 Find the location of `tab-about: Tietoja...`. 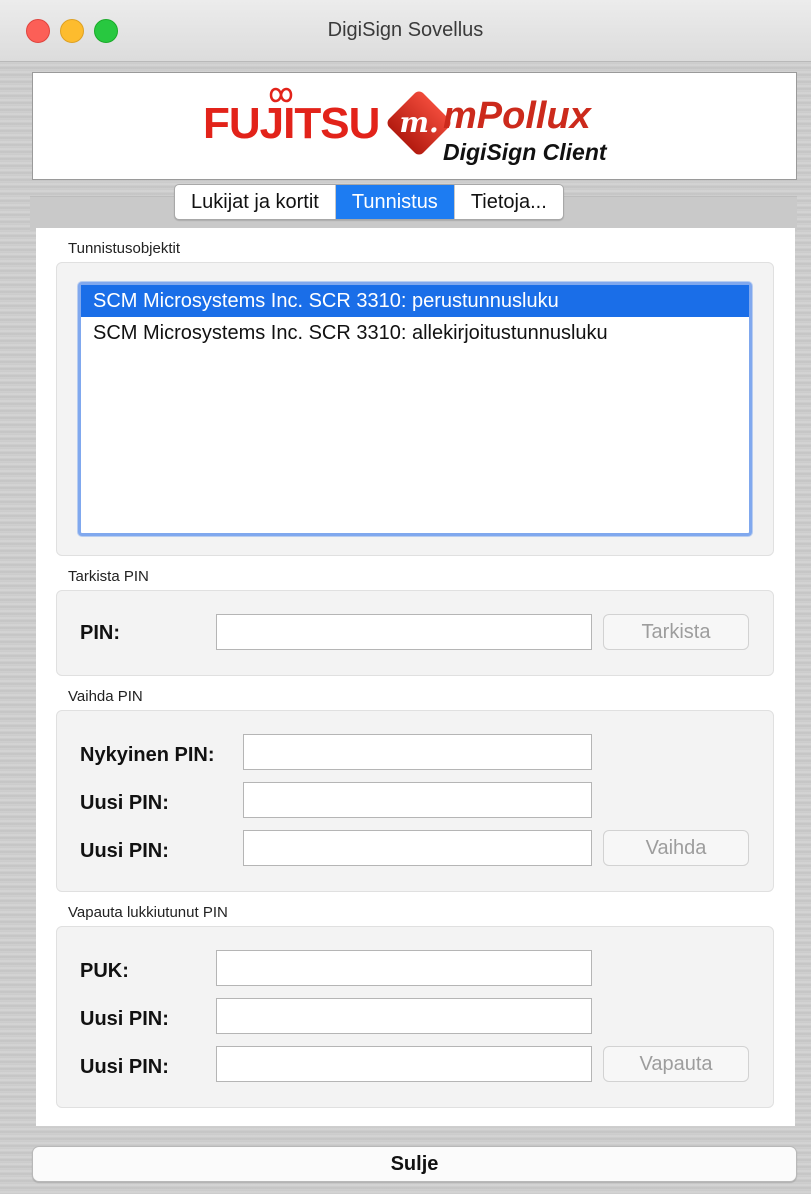

tab-about: Tietoja... is located at coordinates (509, 202).